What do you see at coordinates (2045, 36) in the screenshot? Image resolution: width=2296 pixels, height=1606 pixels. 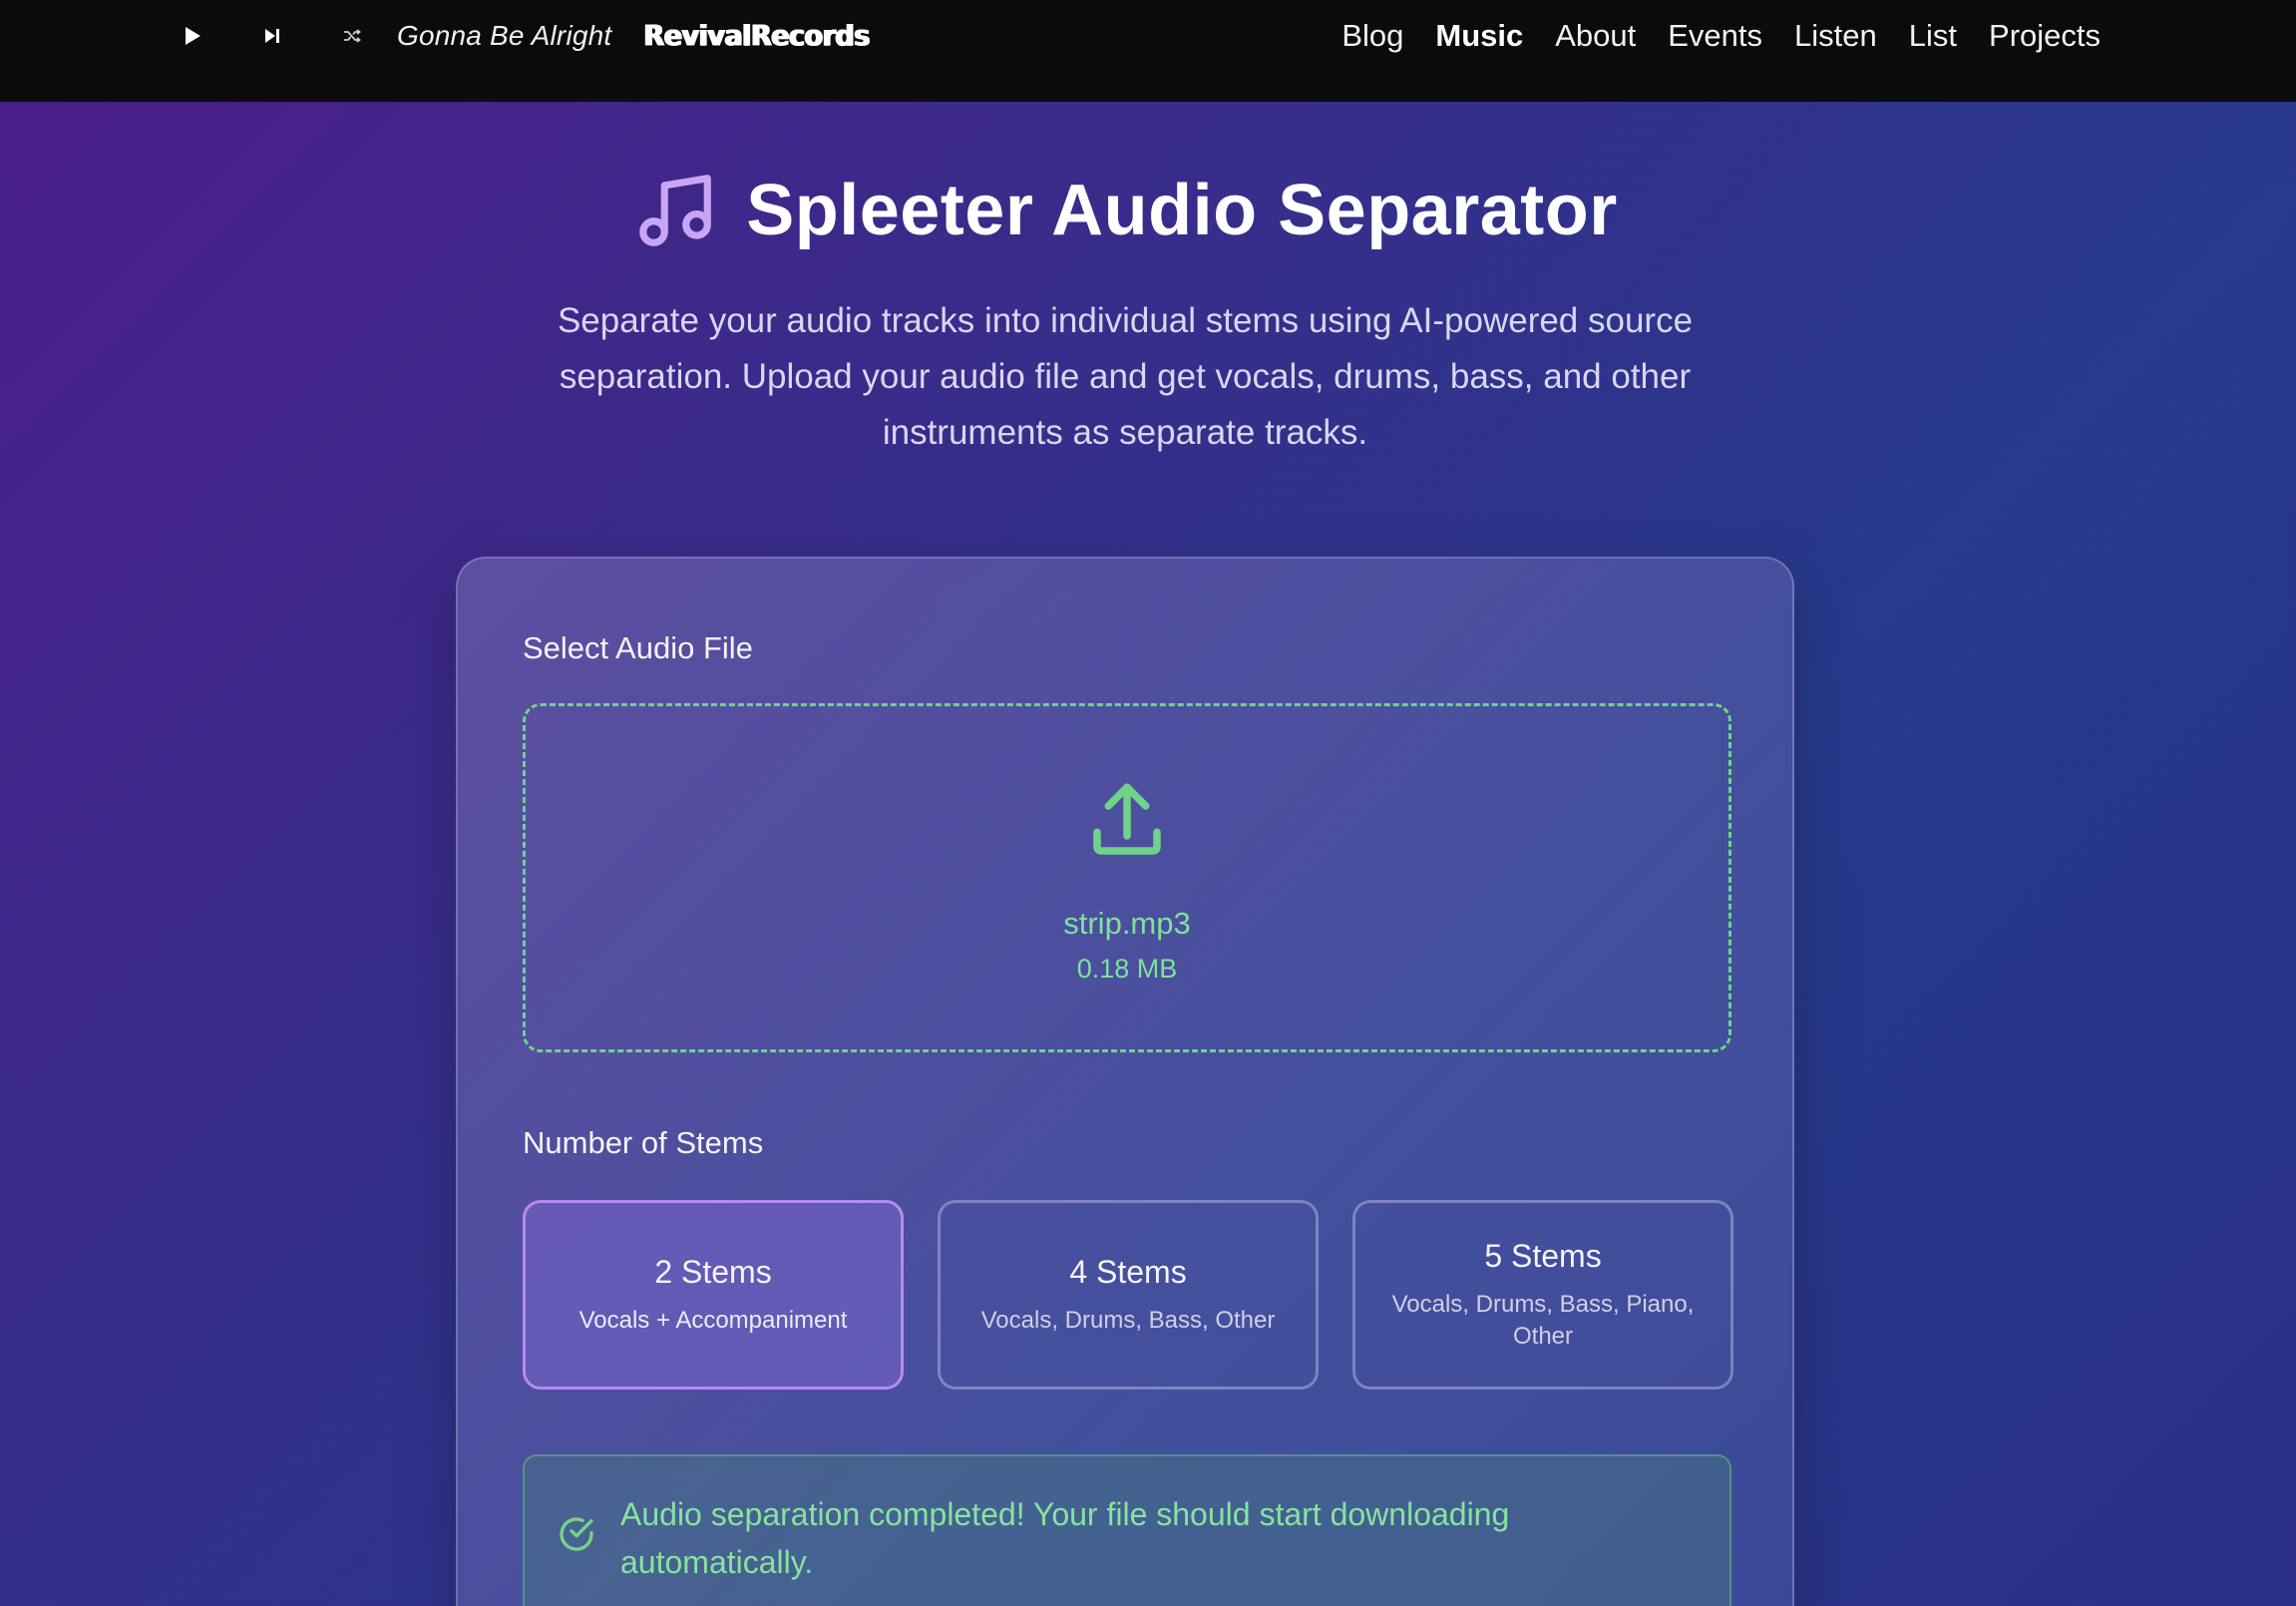 I see `nav-item-projects: Projects` at bounding box center [2045, 36].